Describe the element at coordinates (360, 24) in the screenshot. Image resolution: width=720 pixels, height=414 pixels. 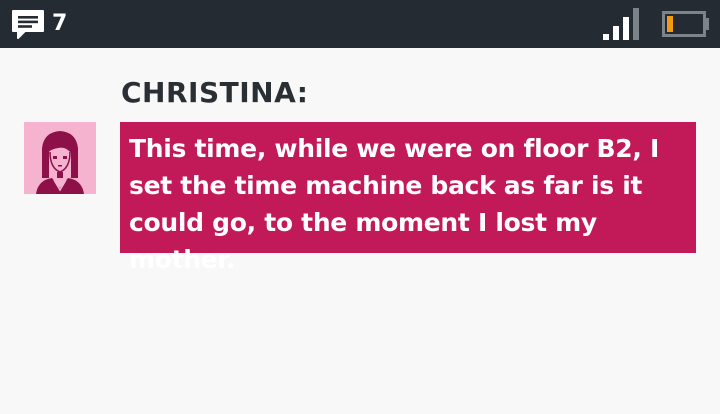
I see `status-bar: 7` at that location.